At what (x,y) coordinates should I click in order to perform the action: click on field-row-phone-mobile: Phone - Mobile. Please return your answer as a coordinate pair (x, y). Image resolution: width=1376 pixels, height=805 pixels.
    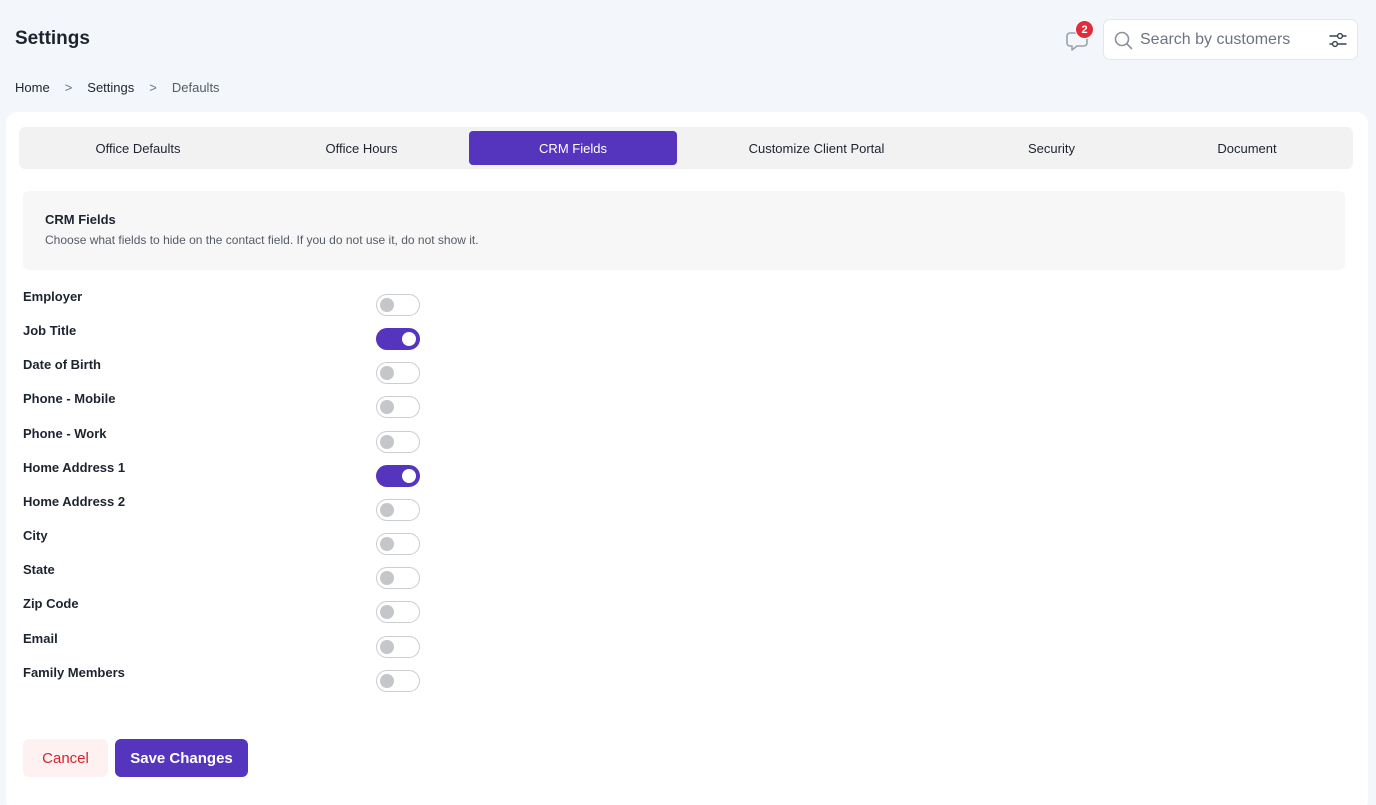
    Looking at the image, I should click on (223, 404).